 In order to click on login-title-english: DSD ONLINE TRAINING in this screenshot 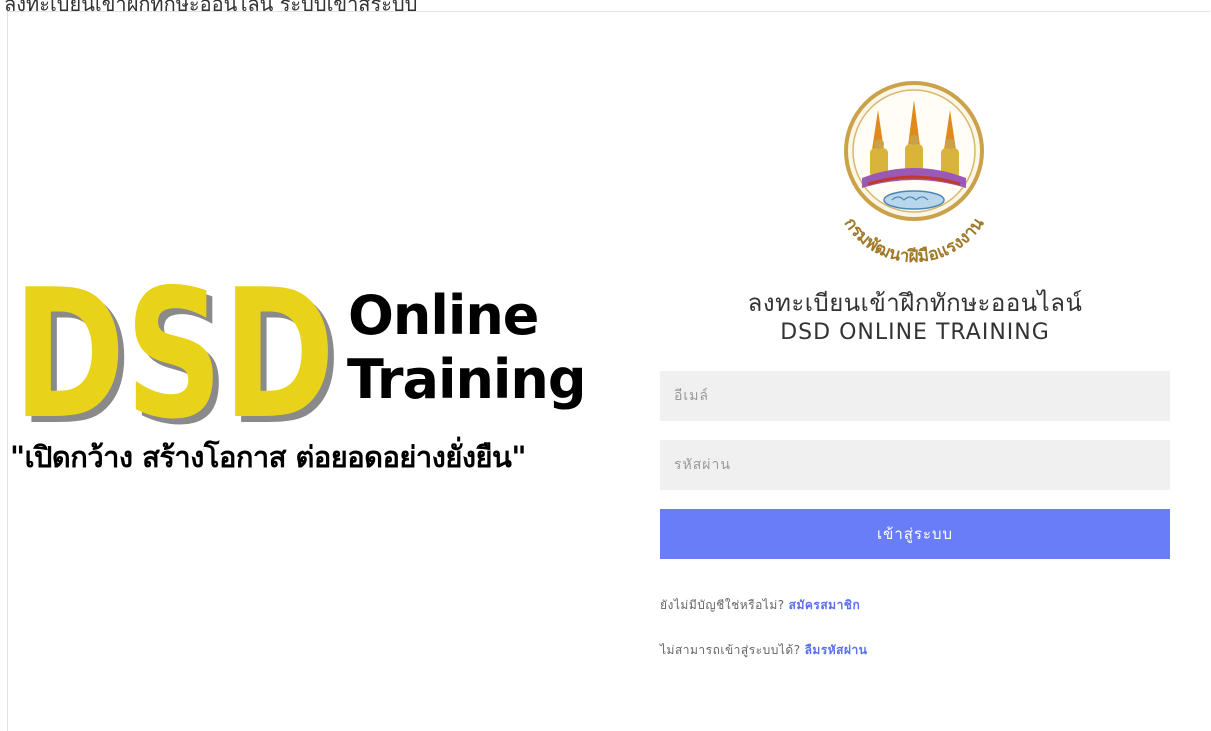, I will do `click(915, 332)`.